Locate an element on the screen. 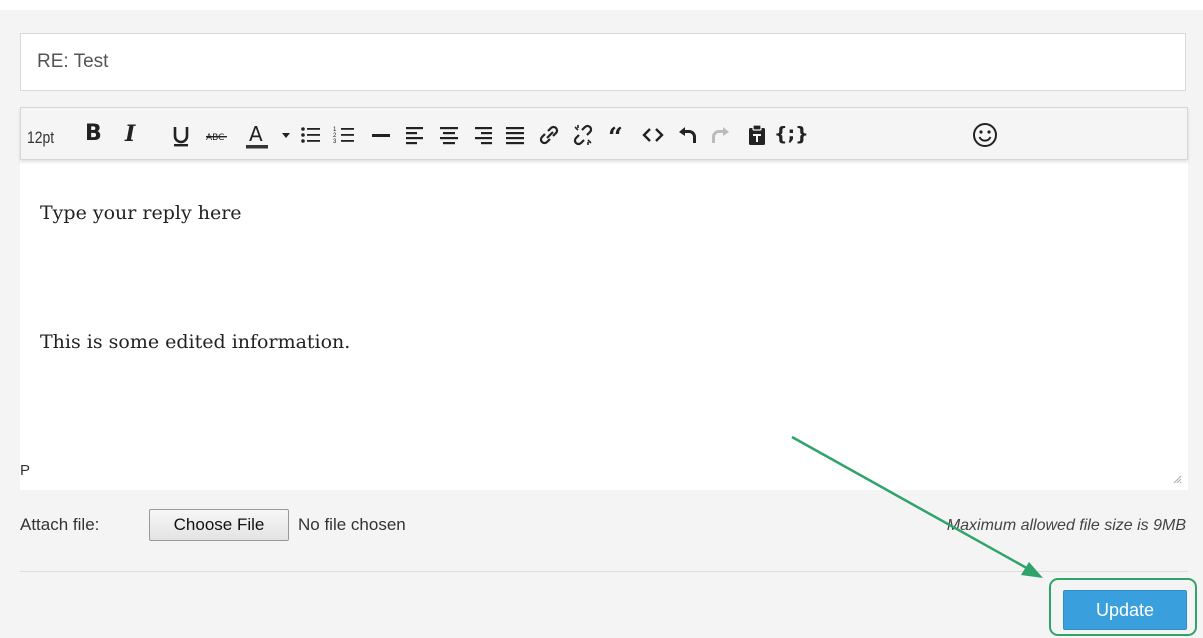  source-code-button is located at coordinates (653, 135).